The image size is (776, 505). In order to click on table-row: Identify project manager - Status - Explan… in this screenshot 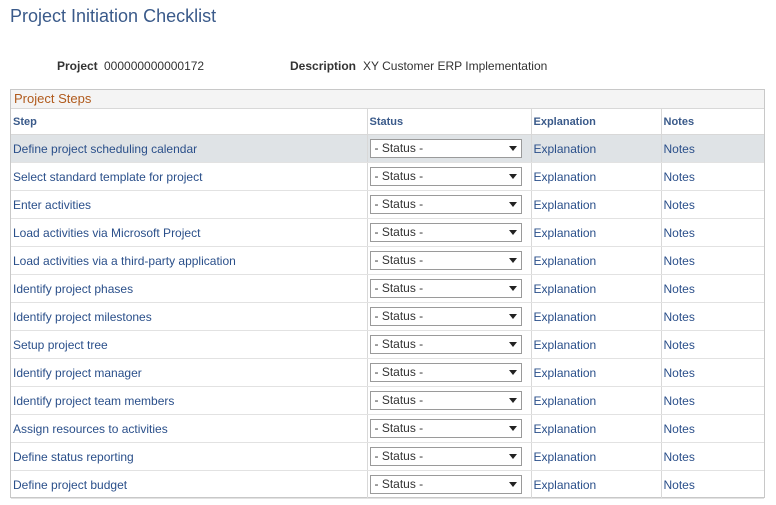, I will do `click(387, 372)`.